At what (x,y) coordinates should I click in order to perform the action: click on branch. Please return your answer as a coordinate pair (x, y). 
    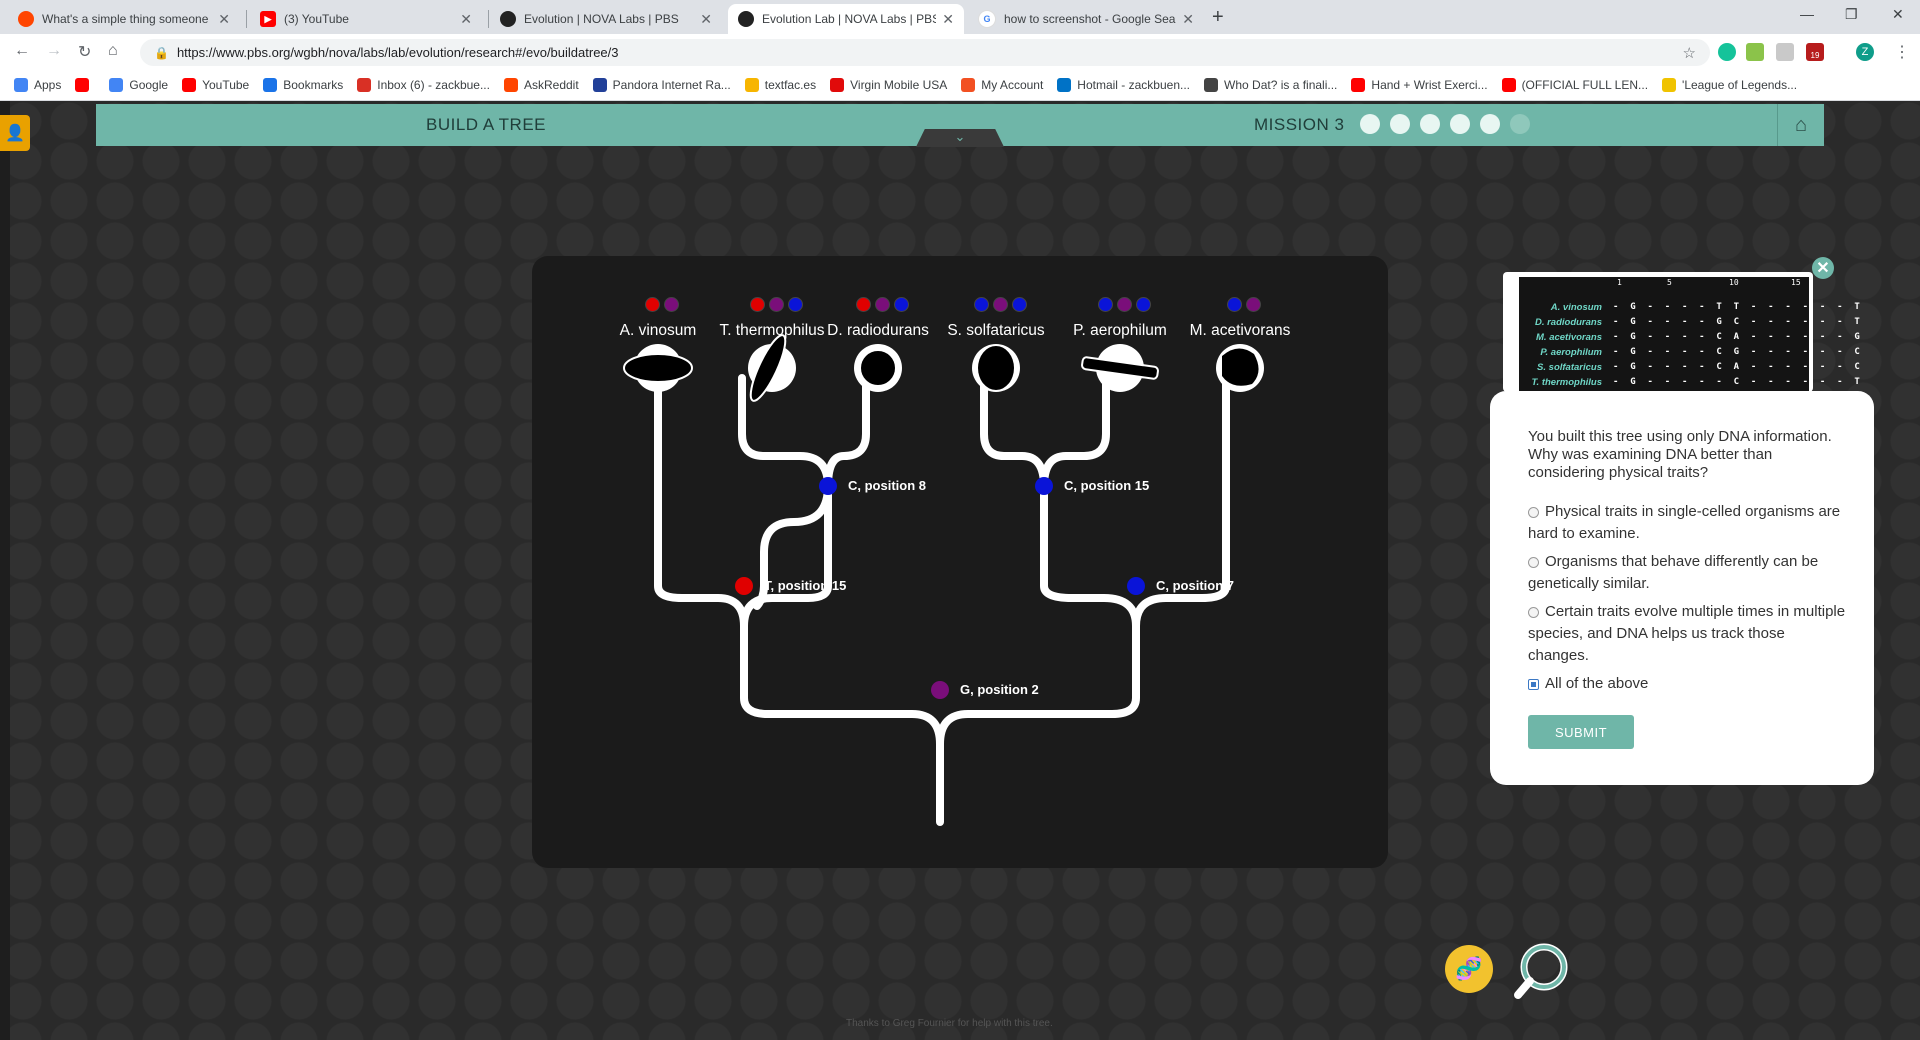
    Looking at the image, I should click on (786, 556).